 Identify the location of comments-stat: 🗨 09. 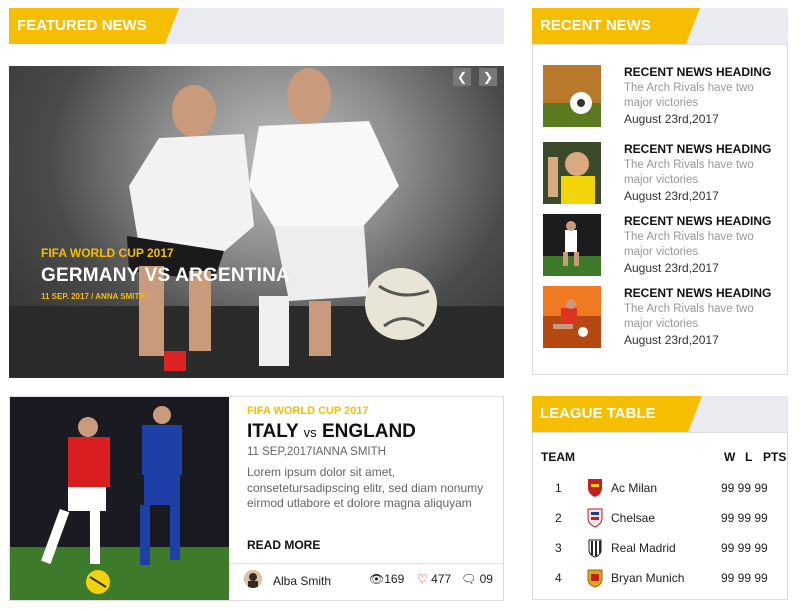
(477, 579).